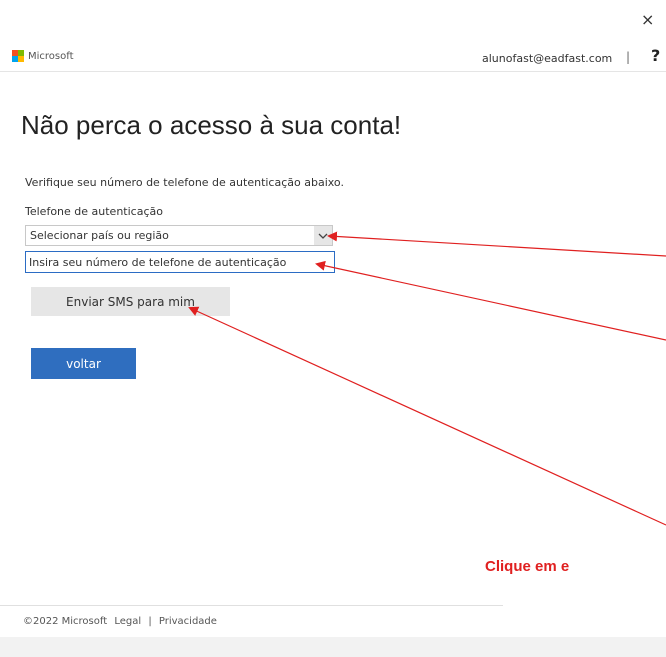  What do you see at coordinates (251, 605) in the screenshot?
I see `footer-divider` at bounding box center [251, 605].